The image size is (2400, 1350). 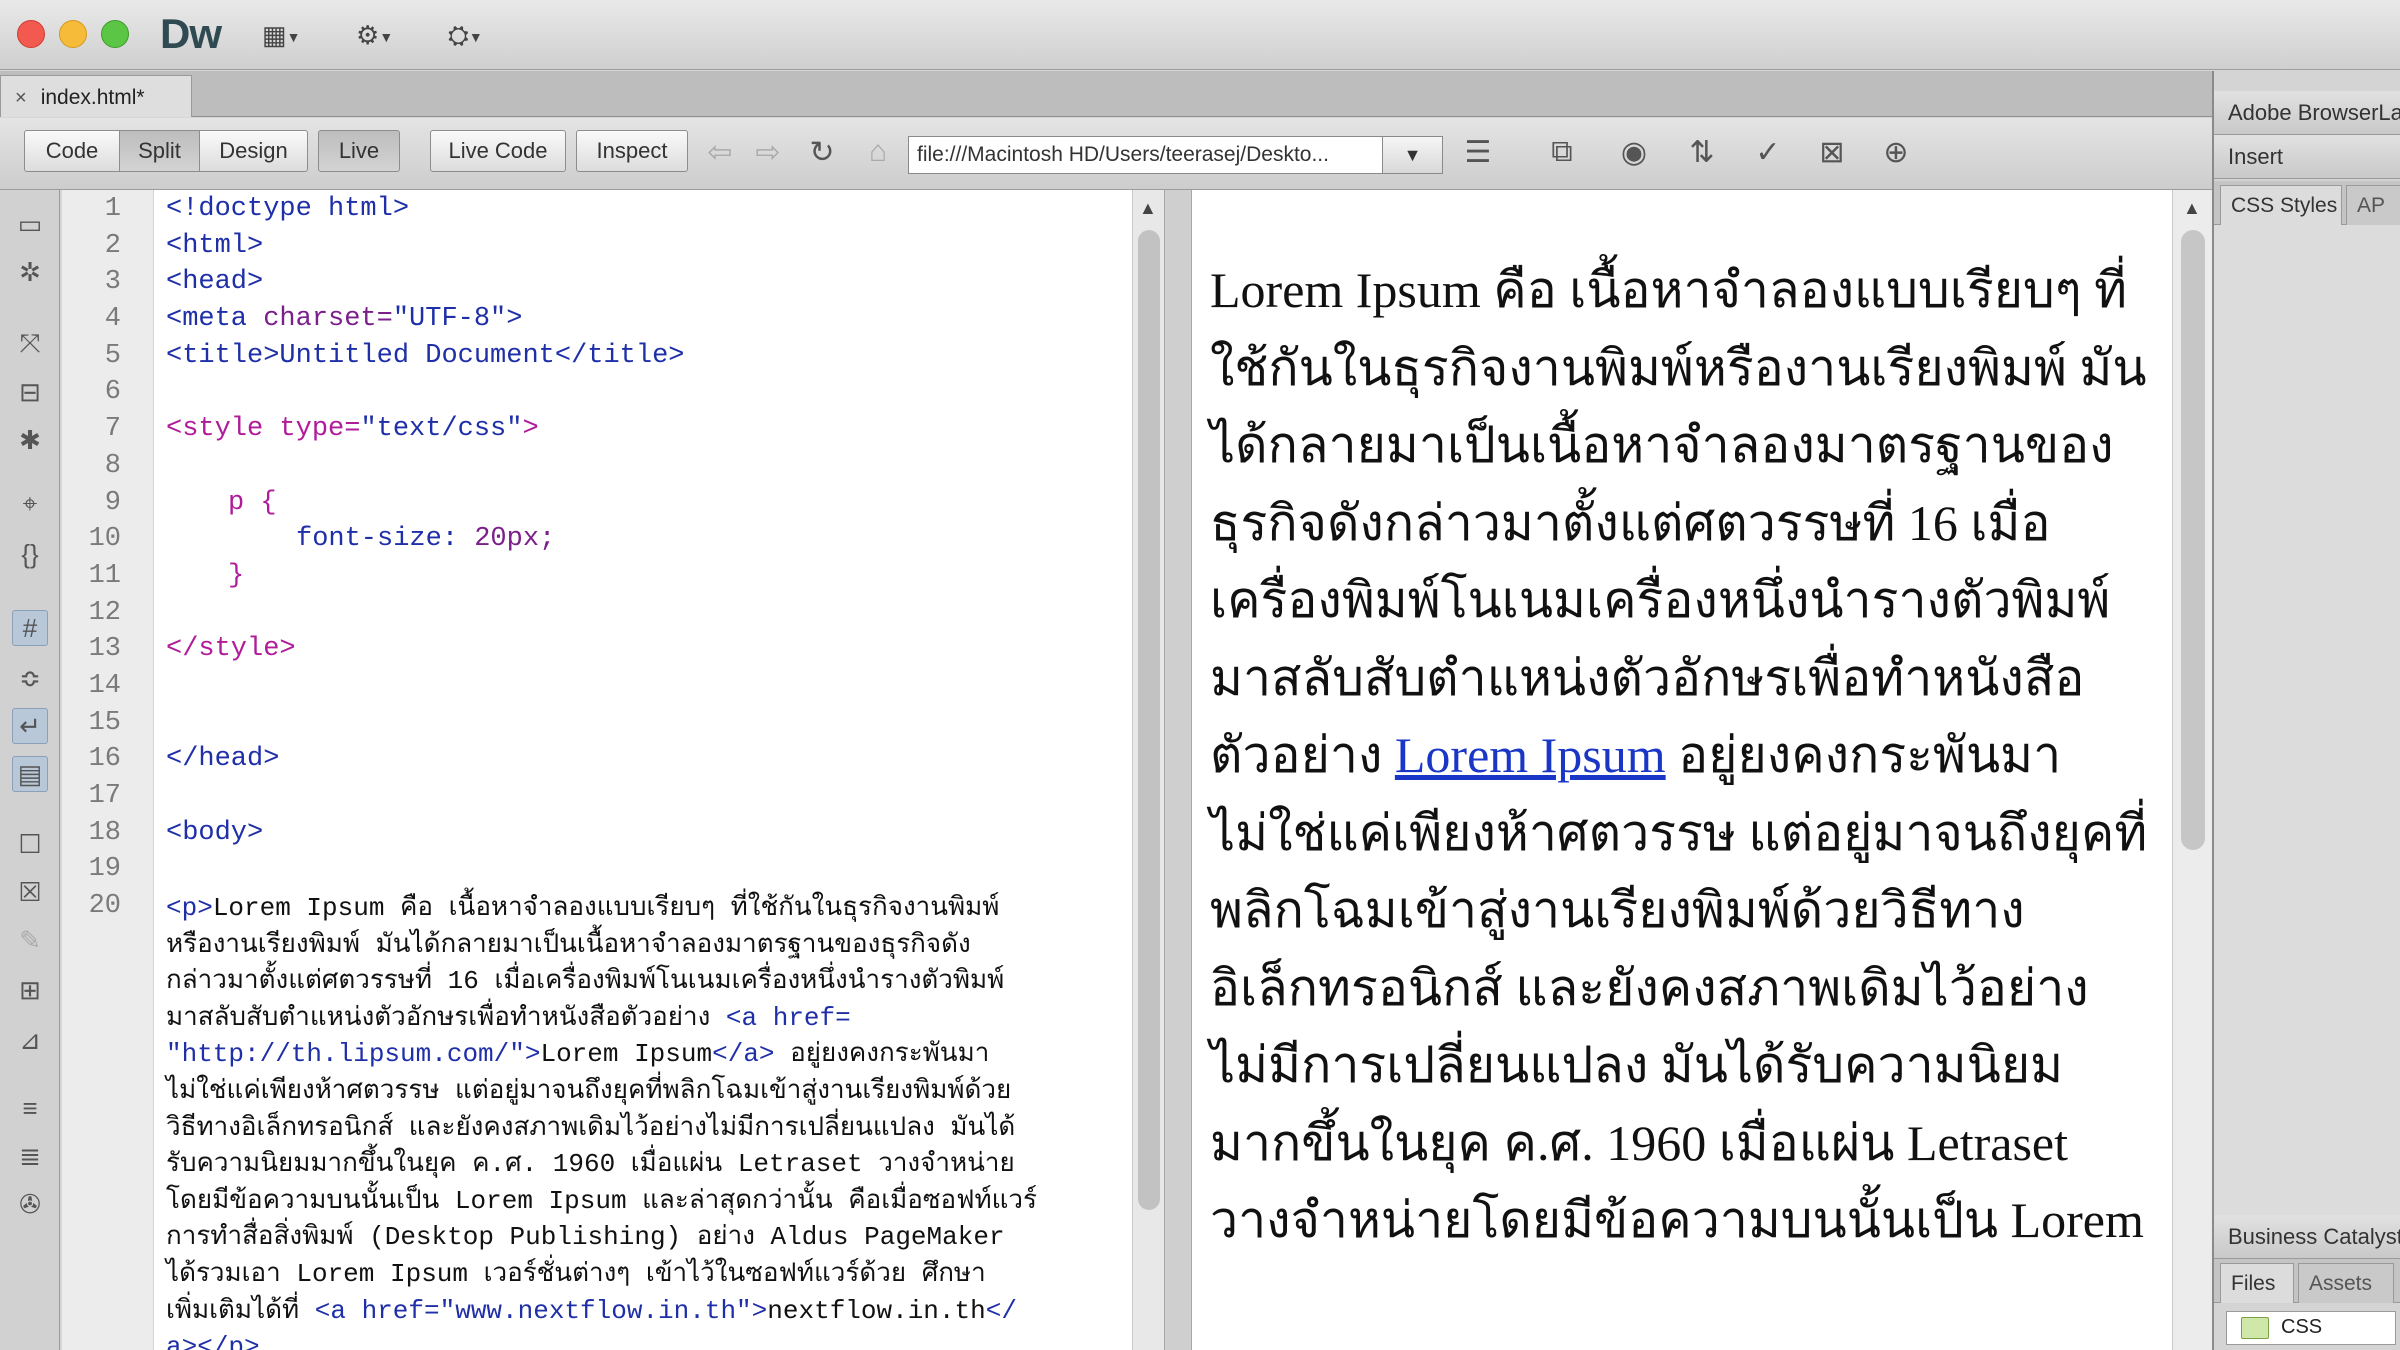 What do you see at coordinates (822, 152) in the screenshot?
I see `refresh-icon: ↻` at bounding box center [822, 152].